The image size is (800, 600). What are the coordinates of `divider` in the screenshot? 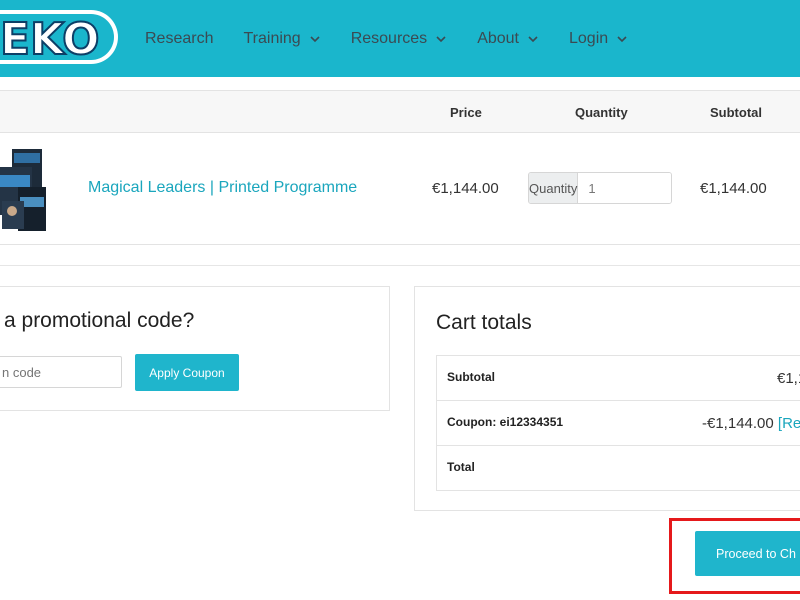 It's located at (400, 265).